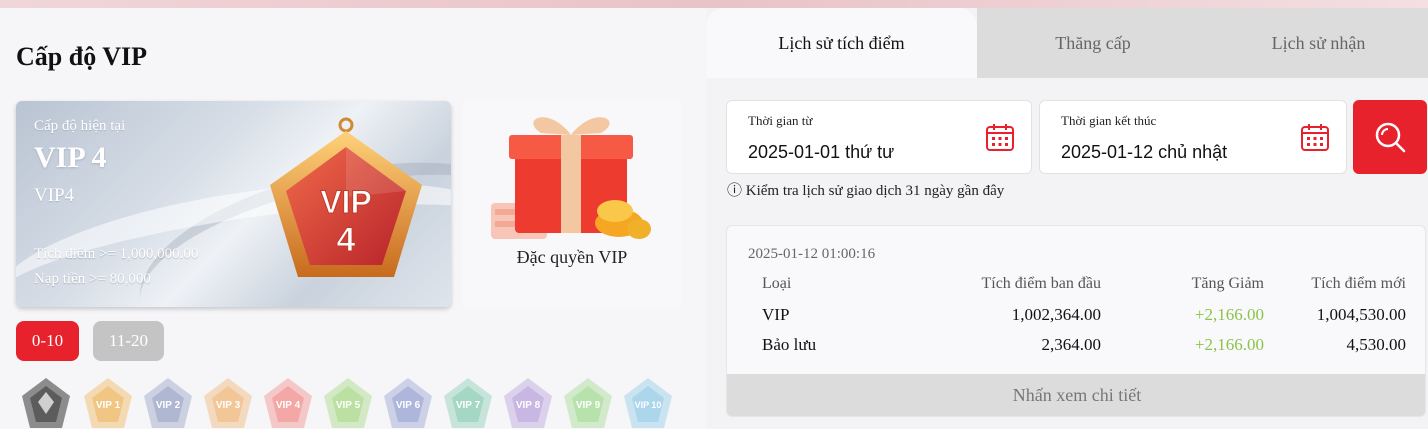  I want to click on svg-text: VIP 5, so click(348, 405).